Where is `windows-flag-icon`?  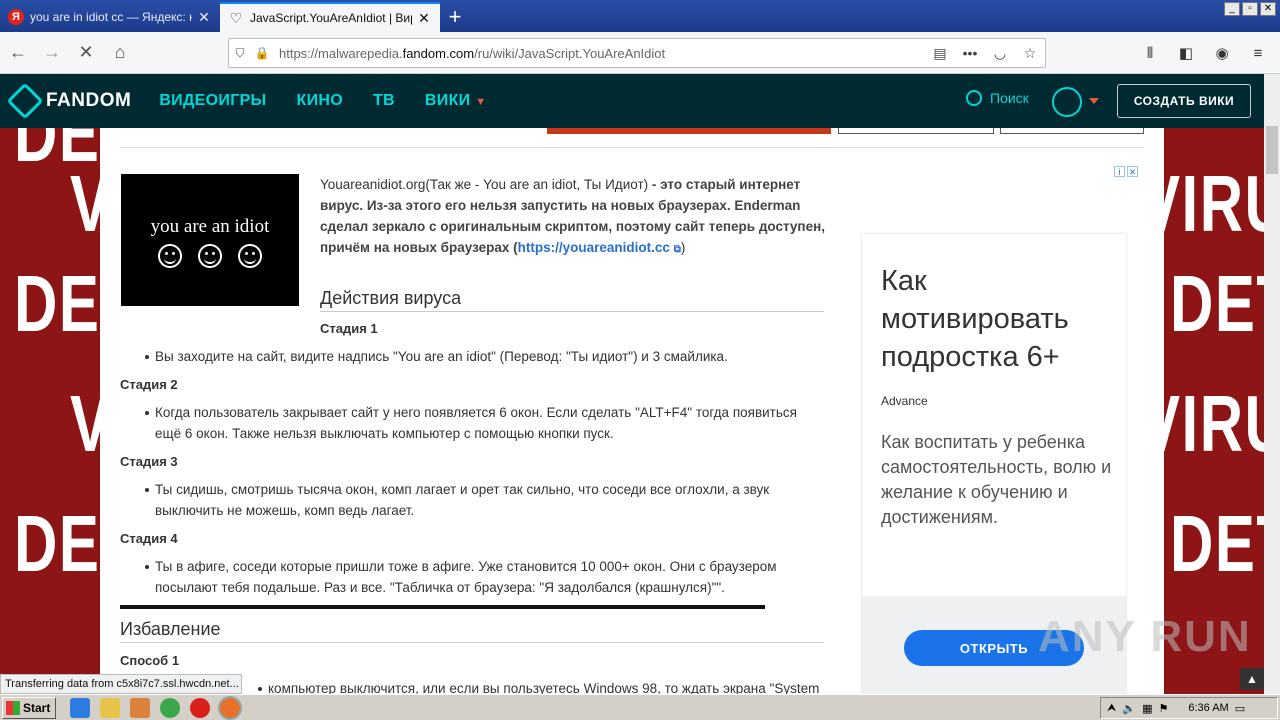
windows-flag-icon is located at coordinates (13, 707).